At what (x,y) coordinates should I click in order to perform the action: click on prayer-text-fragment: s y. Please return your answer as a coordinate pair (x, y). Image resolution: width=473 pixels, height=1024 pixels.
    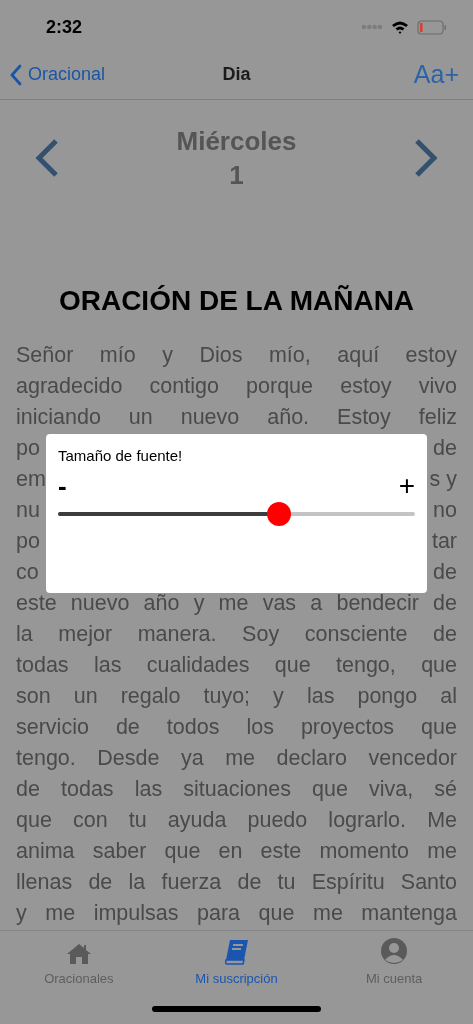
    Looking at the image, I should click on (443, 479).